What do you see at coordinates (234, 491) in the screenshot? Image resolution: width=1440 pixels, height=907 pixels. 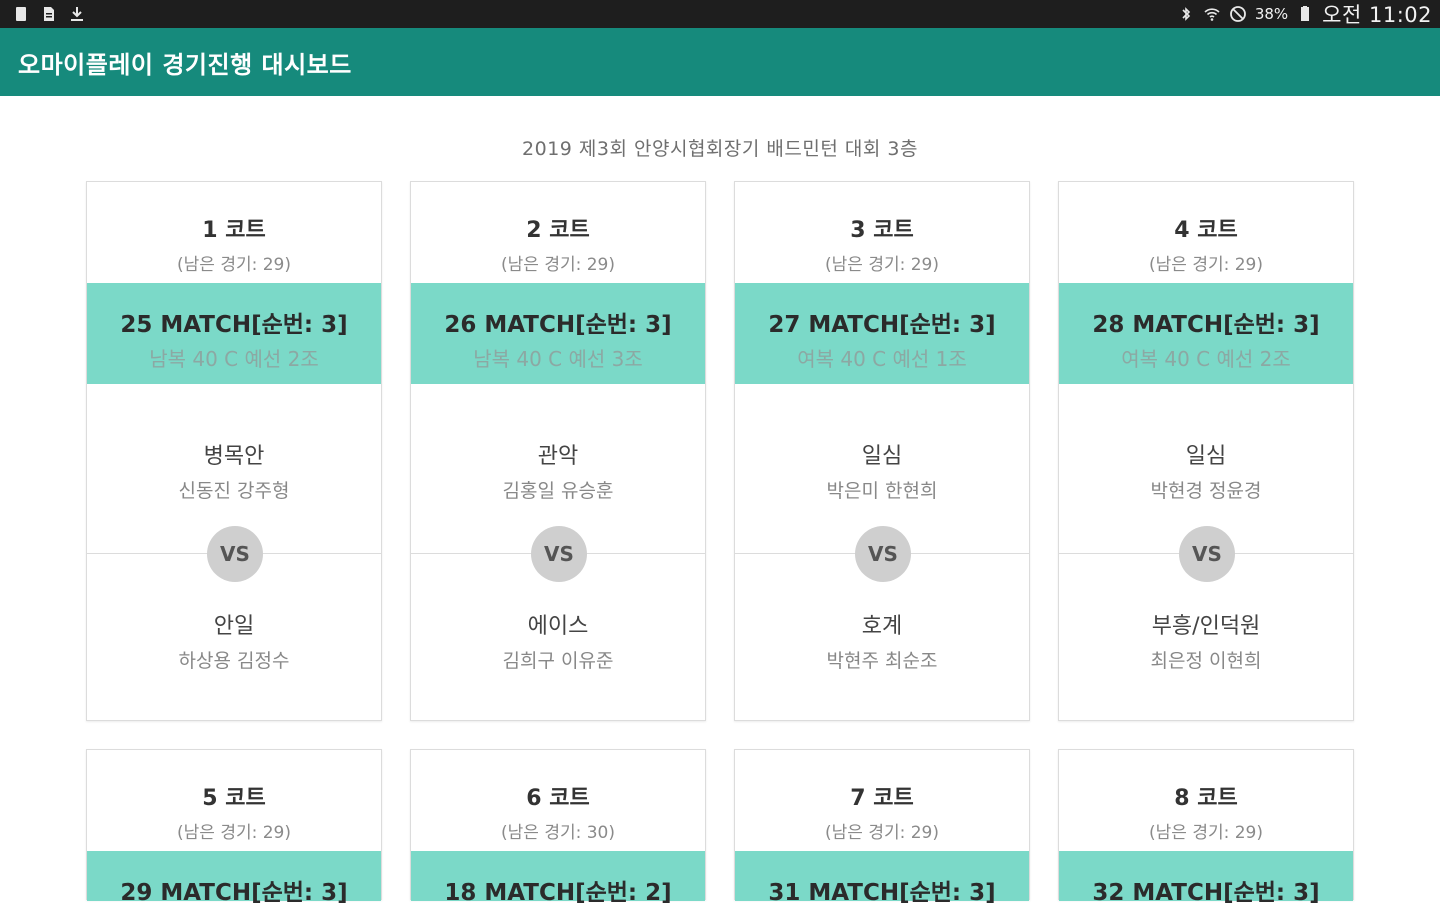 I see `team-players: 신동진 강주형` at bounding box center [234, 491].